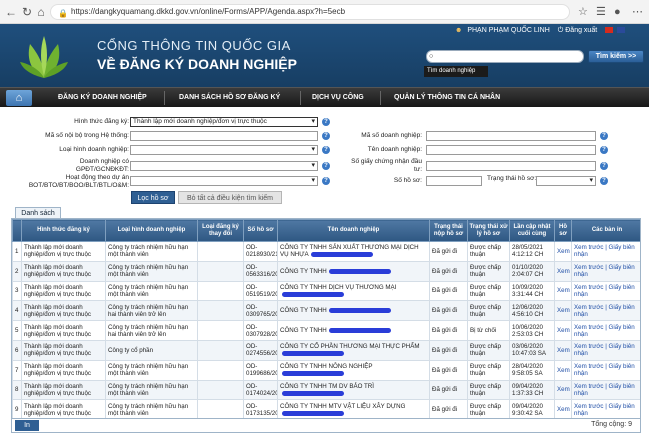 The width and height of the screenshot is (649, 439). I want to click on logout-icon: ⏻, so click(561, 30).